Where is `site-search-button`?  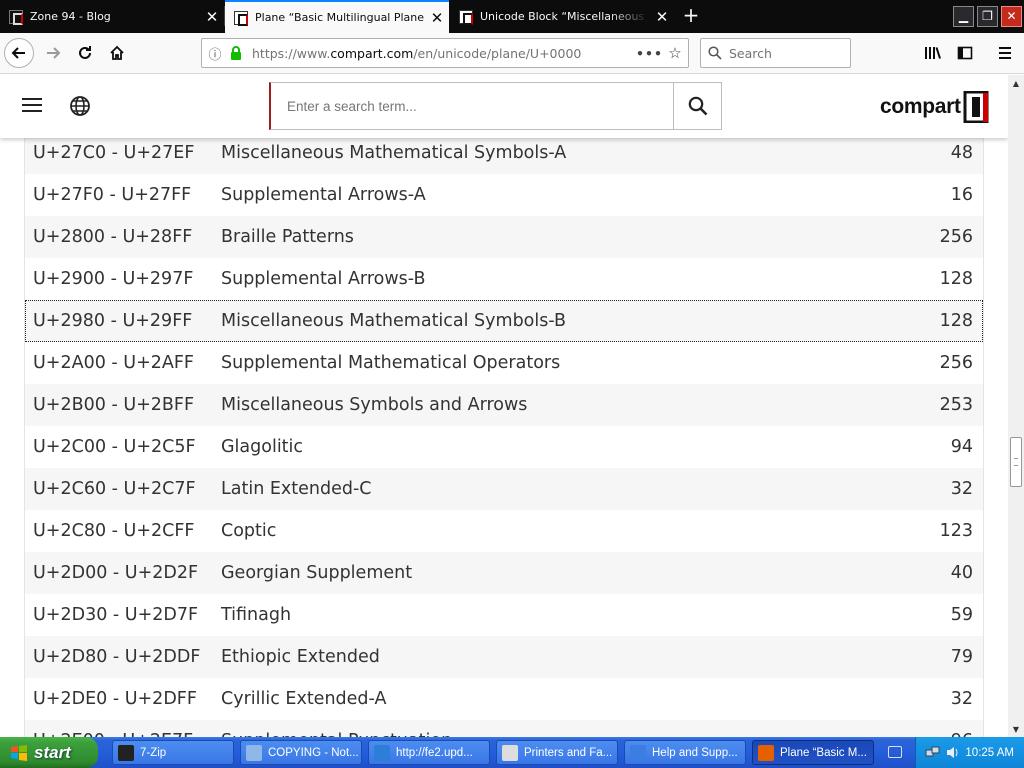
site-search-button is located at coordinates (697, 106).